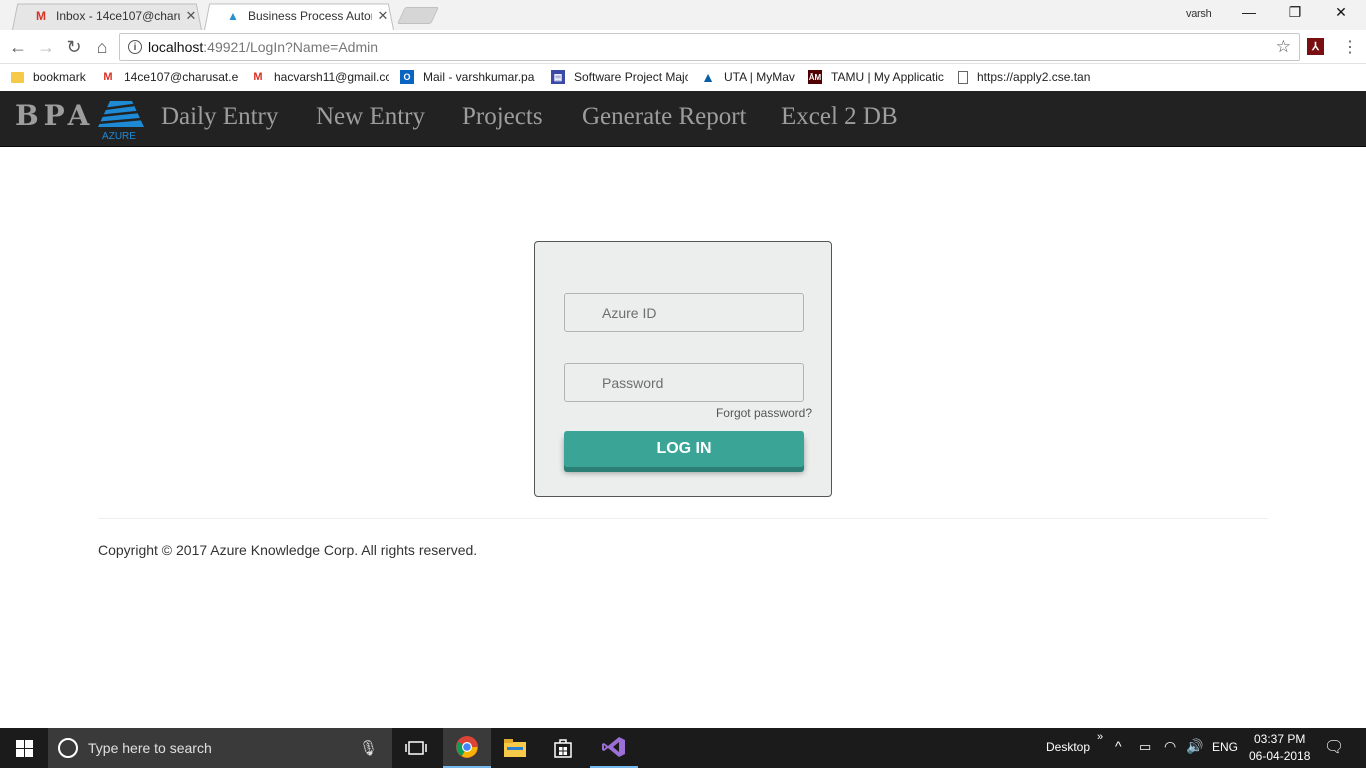 The width and height of the screenshot is (1366, 768). What do you see at coordinates (1315, 46) in the screenshot?
I see `pdf-extension-icon: ⅄` at bounding box center [1315, 46].